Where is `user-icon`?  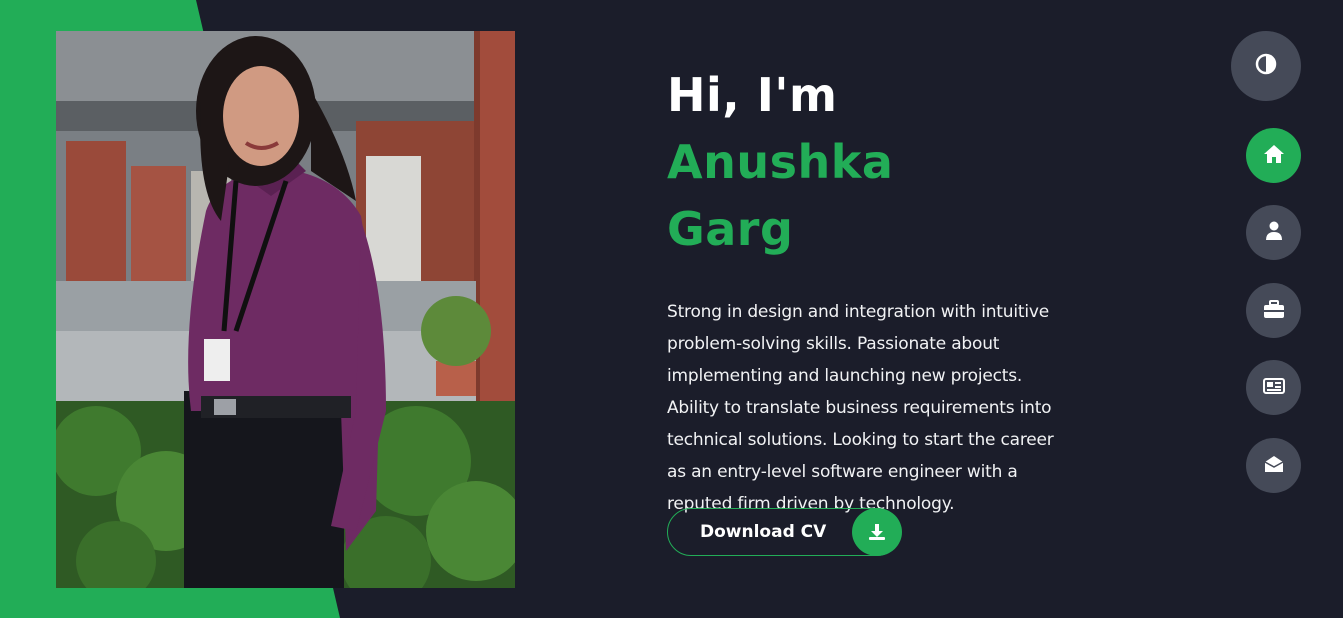 user-icon is located at coordinates (1274, 233).